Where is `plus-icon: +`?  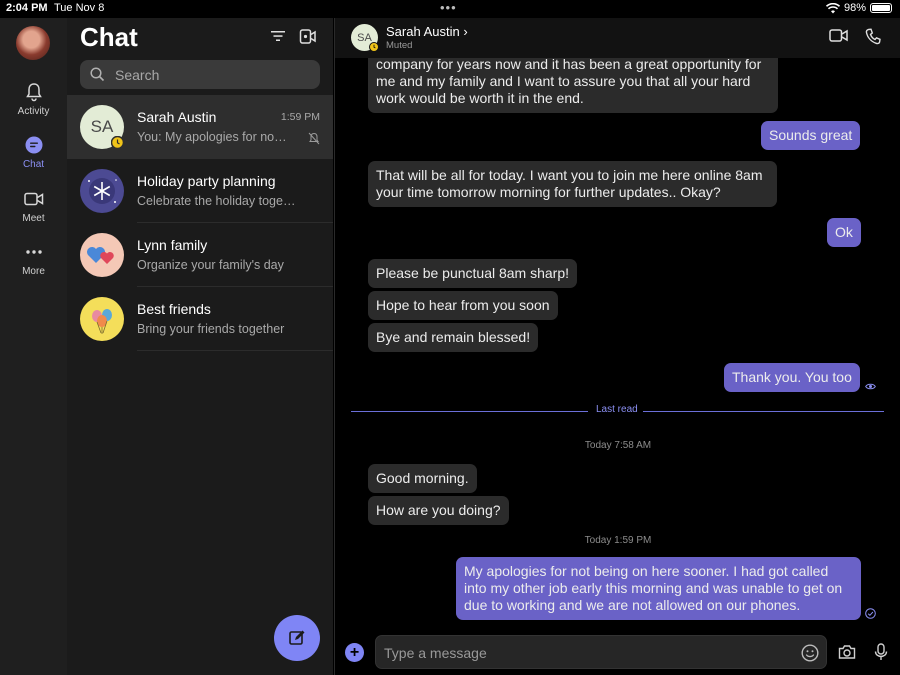
plus-icon: + is located at coordinates (354, 652).